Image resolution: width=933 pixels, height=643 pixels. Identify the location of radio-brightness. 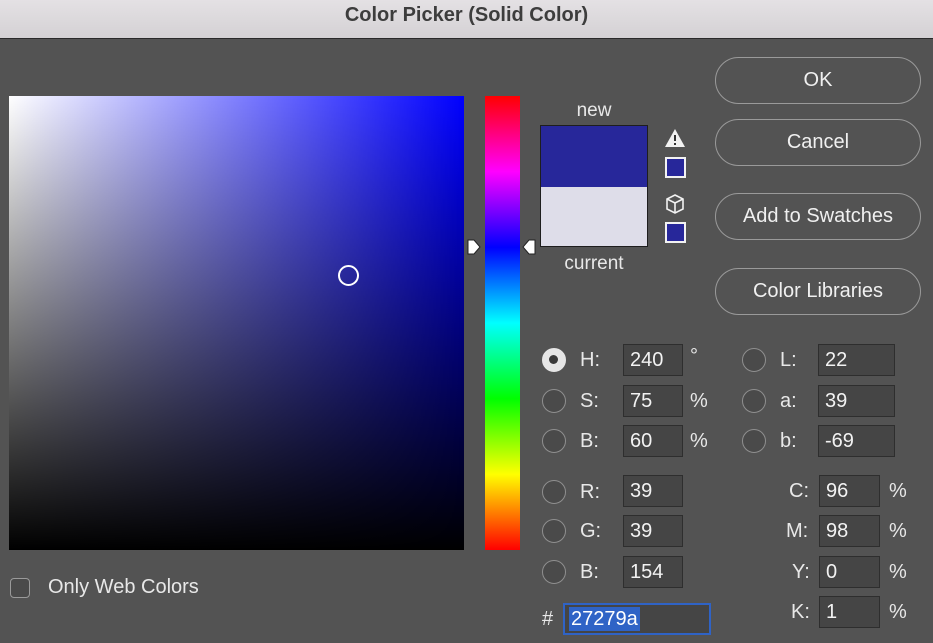
(554, 441).